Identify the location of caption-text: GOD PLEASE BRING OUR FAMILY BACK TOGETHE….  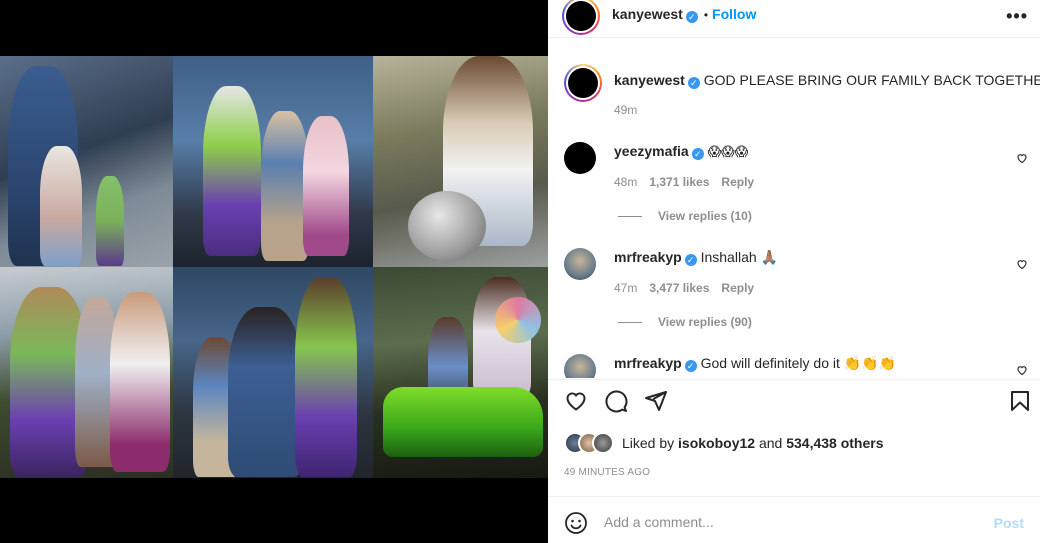
(871, 80).